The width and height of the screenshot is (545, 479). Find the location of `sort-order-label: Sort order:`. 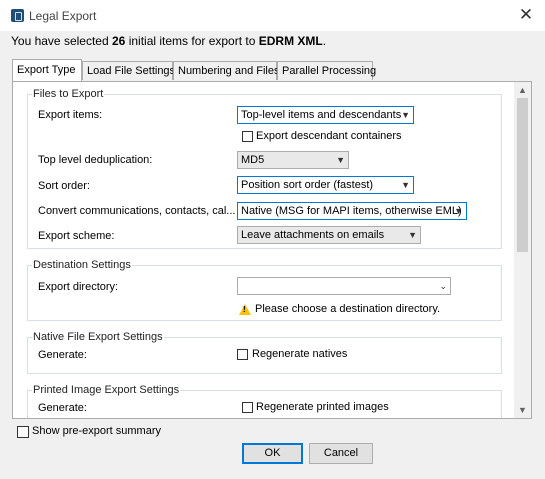

sort-order-label: Sort order: is located at coordinates (64, 186).